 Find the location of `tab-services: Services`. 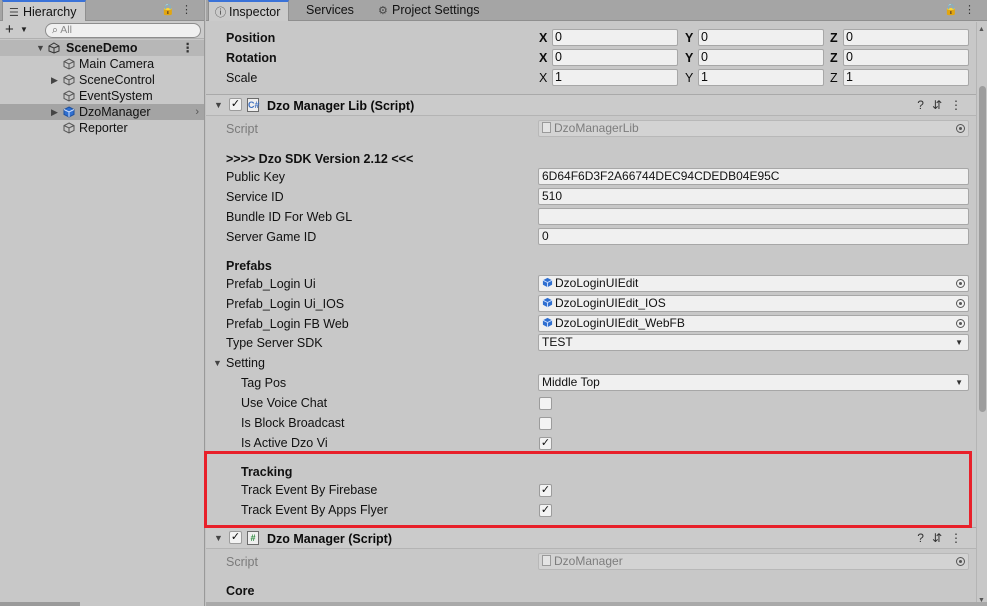

tab-services: Services is located at coordinates (331, 10).